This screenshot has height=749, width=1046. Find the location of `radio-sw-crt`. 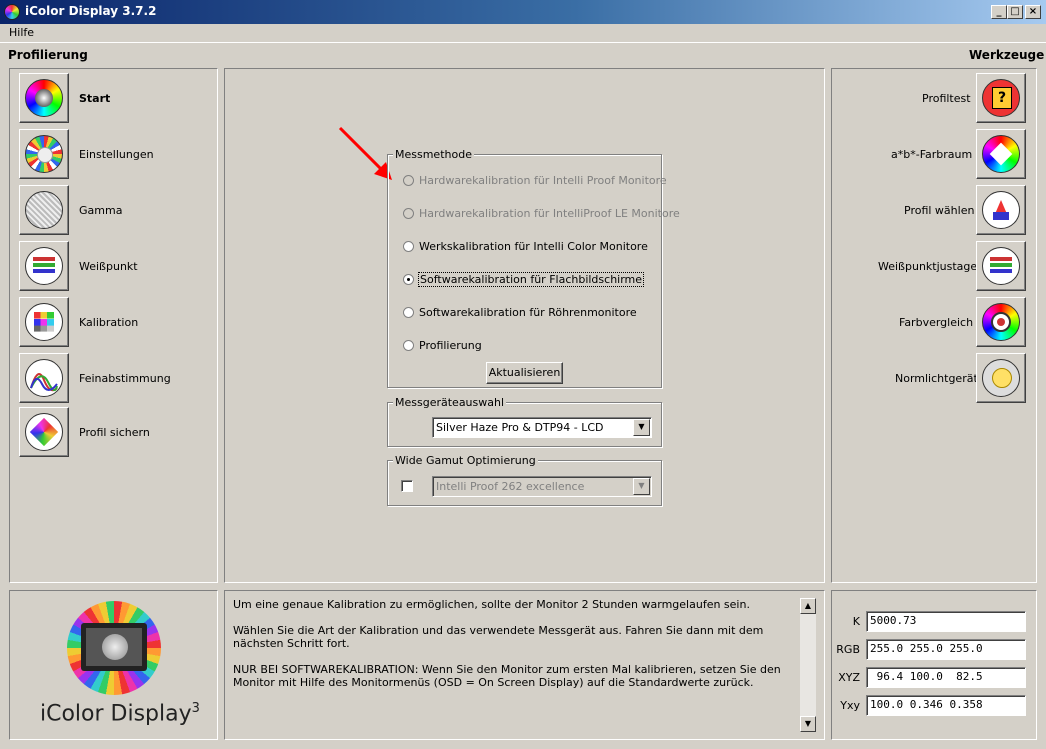

radio-sw-crt is located at coordinates (408, 312).